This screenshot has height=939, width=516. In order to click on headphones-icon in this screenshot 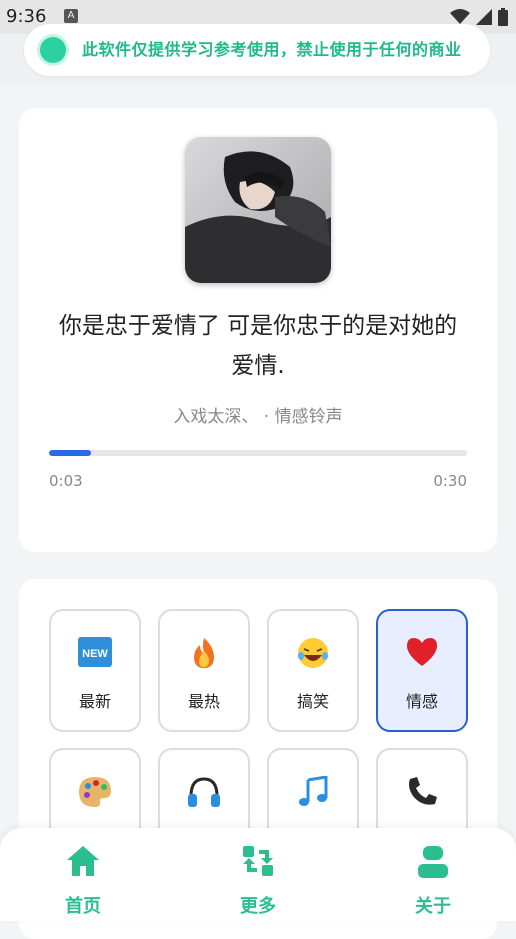, I will do `click(204, 792)`.